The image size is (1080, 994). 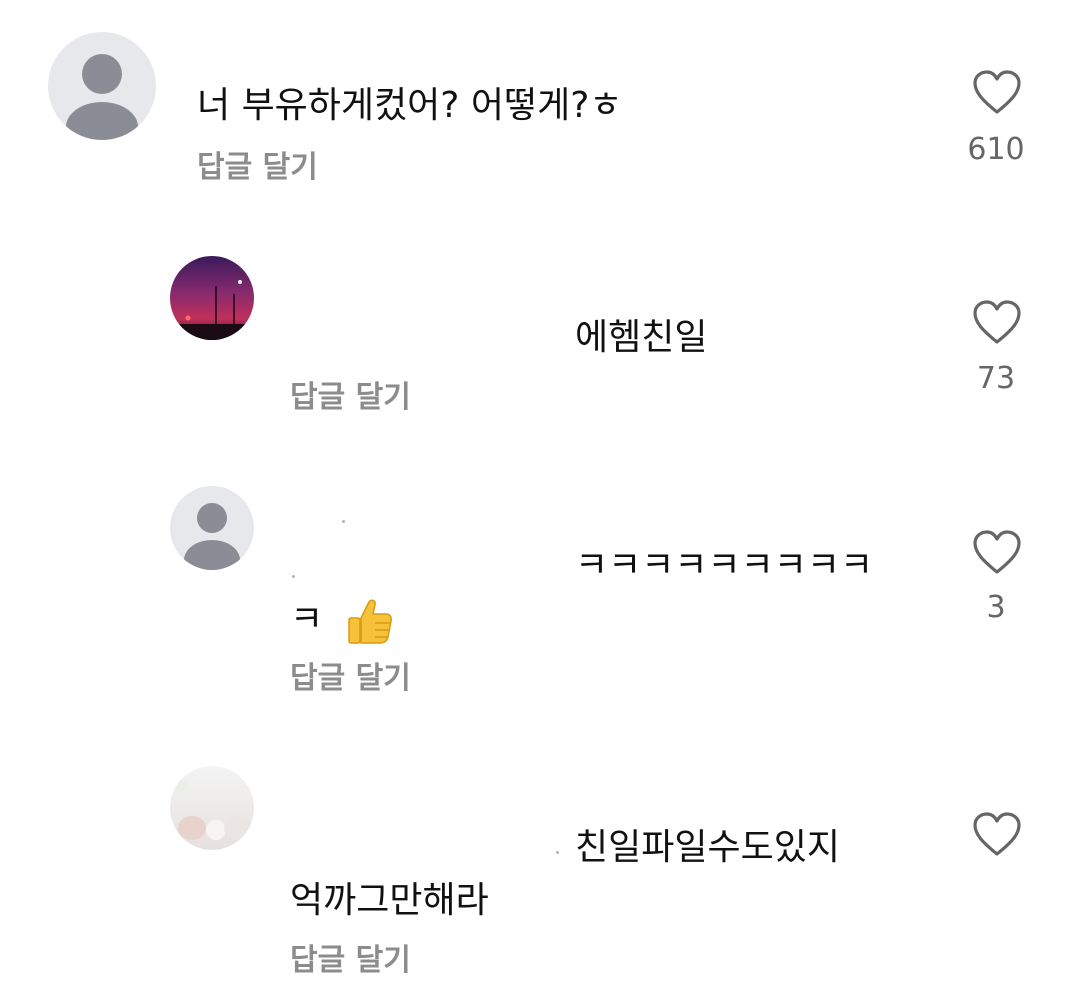 I want to click on like-count: 73, so click(x=996, y=378).